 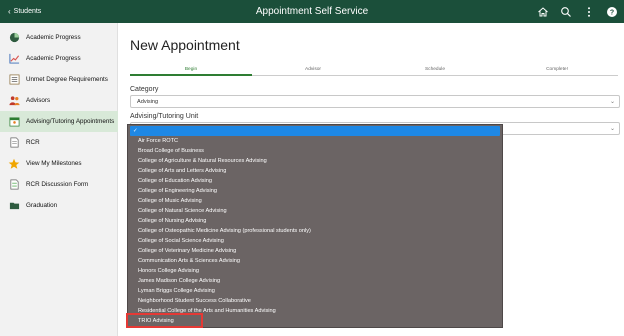 What do you see at coordinates (315, 201) in the screenshot?
I see `dropdown-option: College of Music Advising` at bounding box center [315, 201].